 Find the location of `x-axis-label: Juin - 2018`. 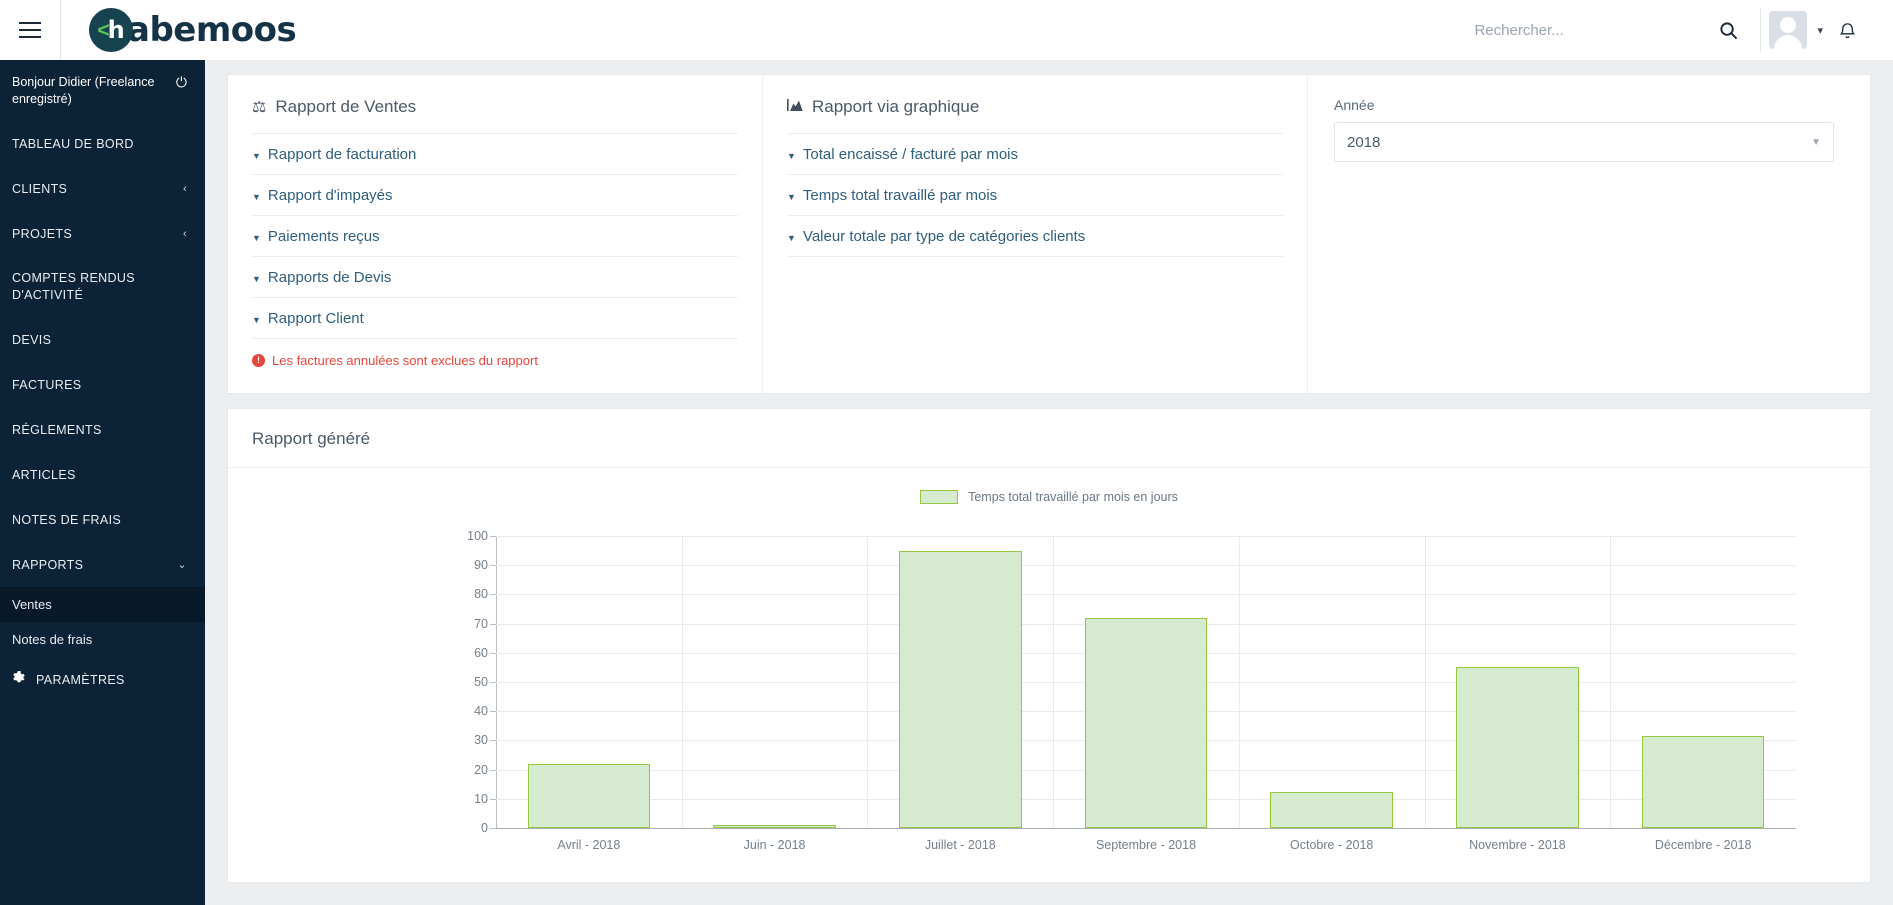

x-axis-label: Juin - 2018 is located at coordinates (774, 845).